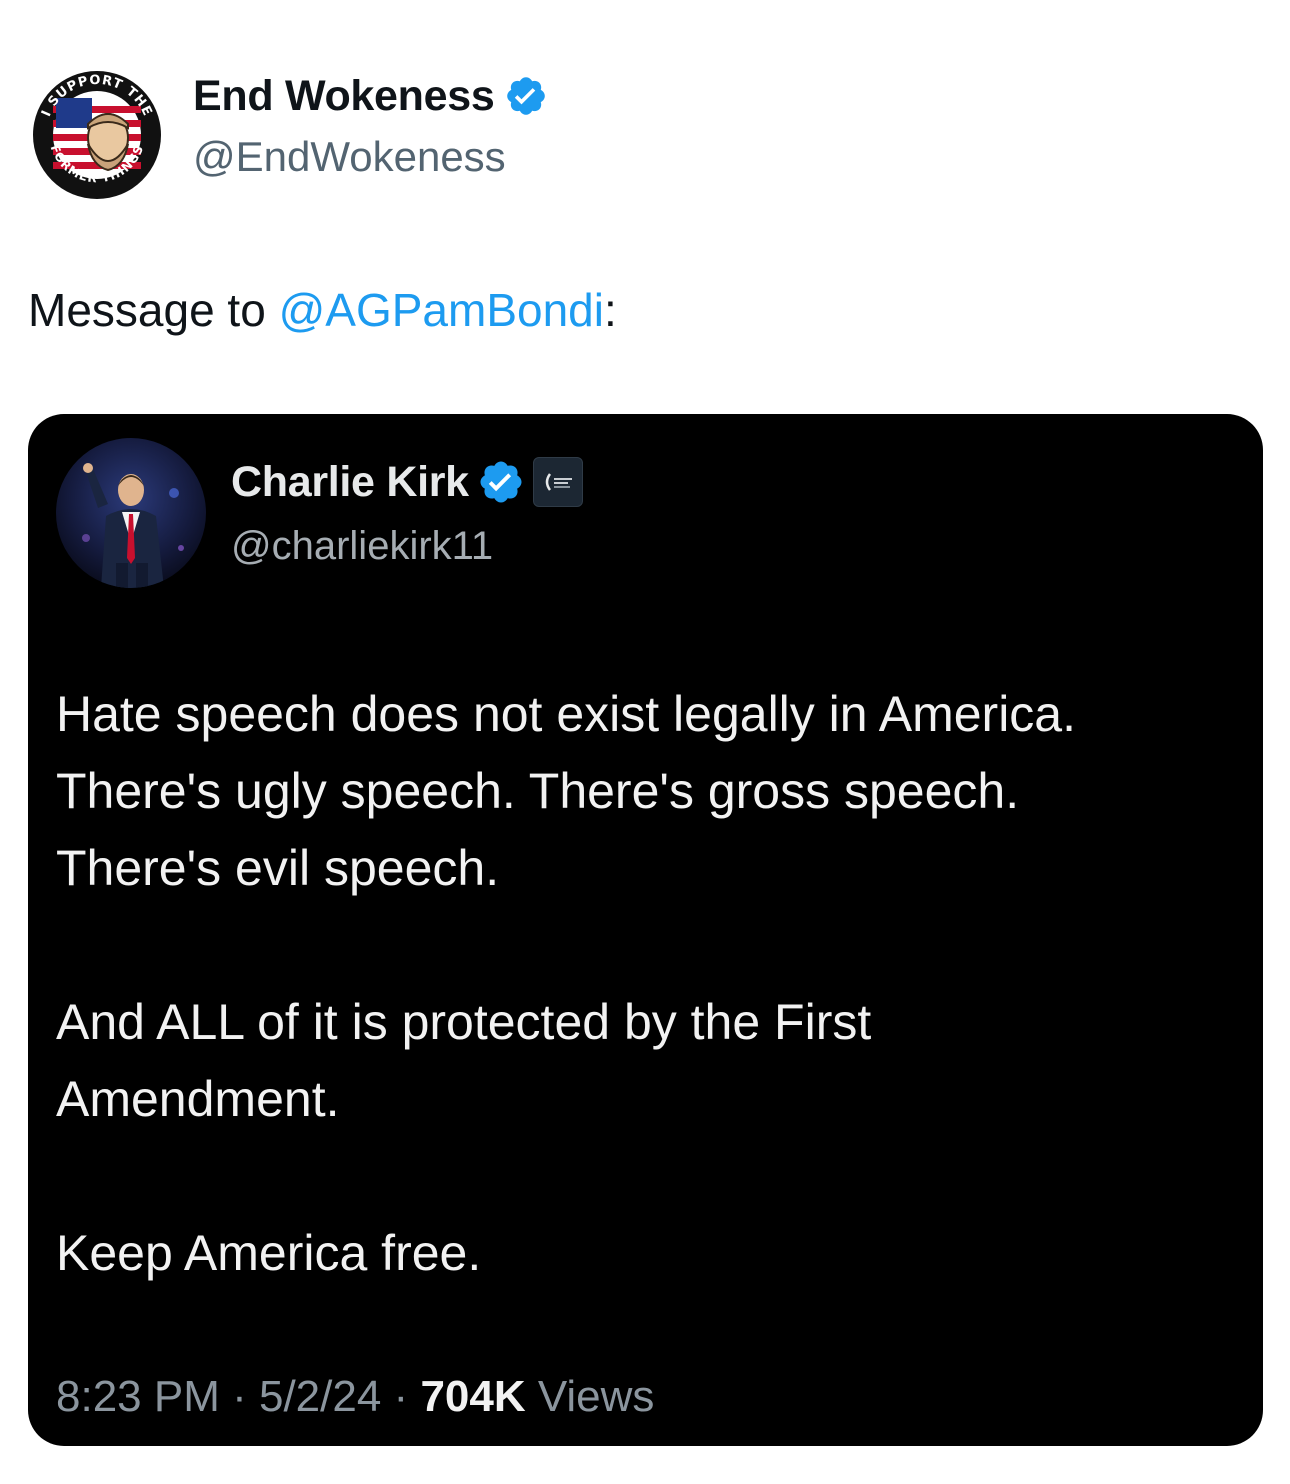  I want to click on tweet-text: Message to @AGPamBondi:, so click(322, 310).